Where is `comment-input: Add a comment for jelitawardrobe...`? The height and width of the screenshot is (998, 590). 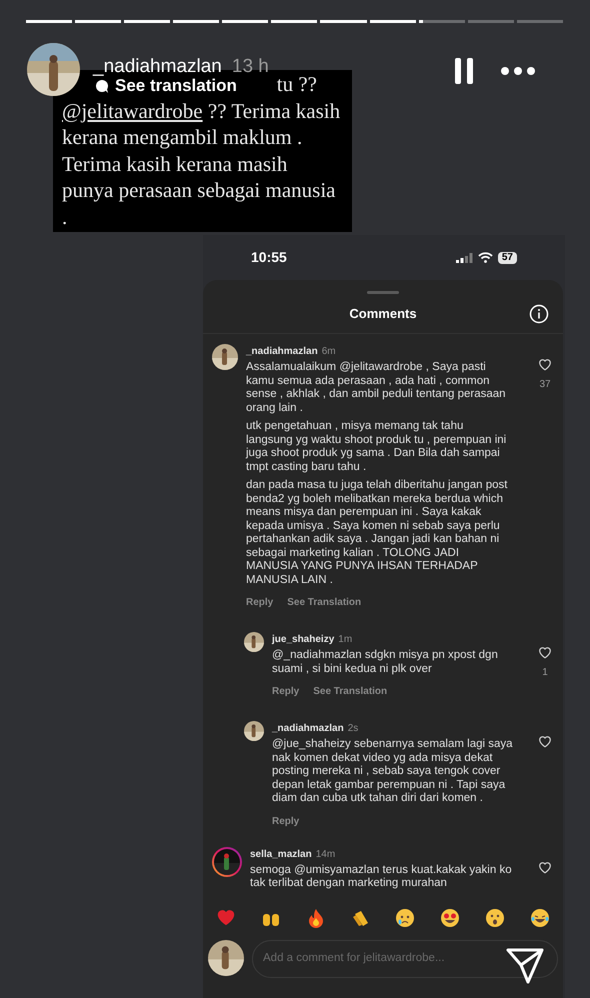
comment-input: Add a comment for jelitawardrobe... is located at coordinates (405, 959).